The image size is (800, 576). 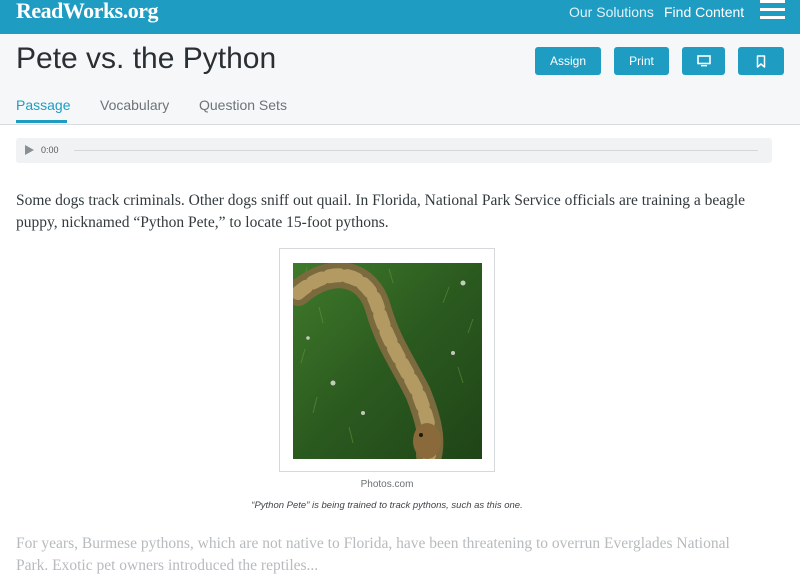 I want to click on audio-time: 0:00, so click(x=50, y=150).